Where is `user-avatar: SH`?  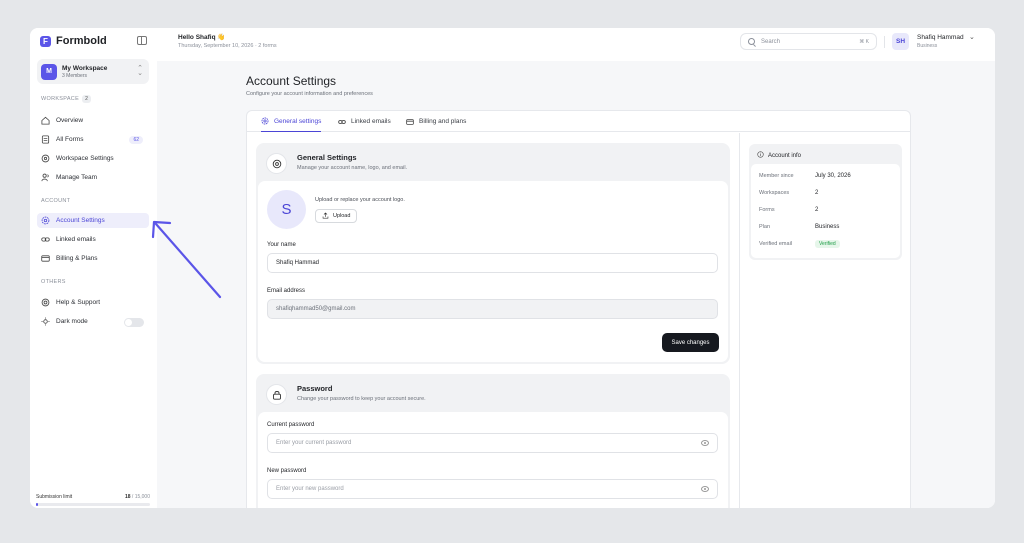
user-avatar: SH is located at coordinates (900, 41).